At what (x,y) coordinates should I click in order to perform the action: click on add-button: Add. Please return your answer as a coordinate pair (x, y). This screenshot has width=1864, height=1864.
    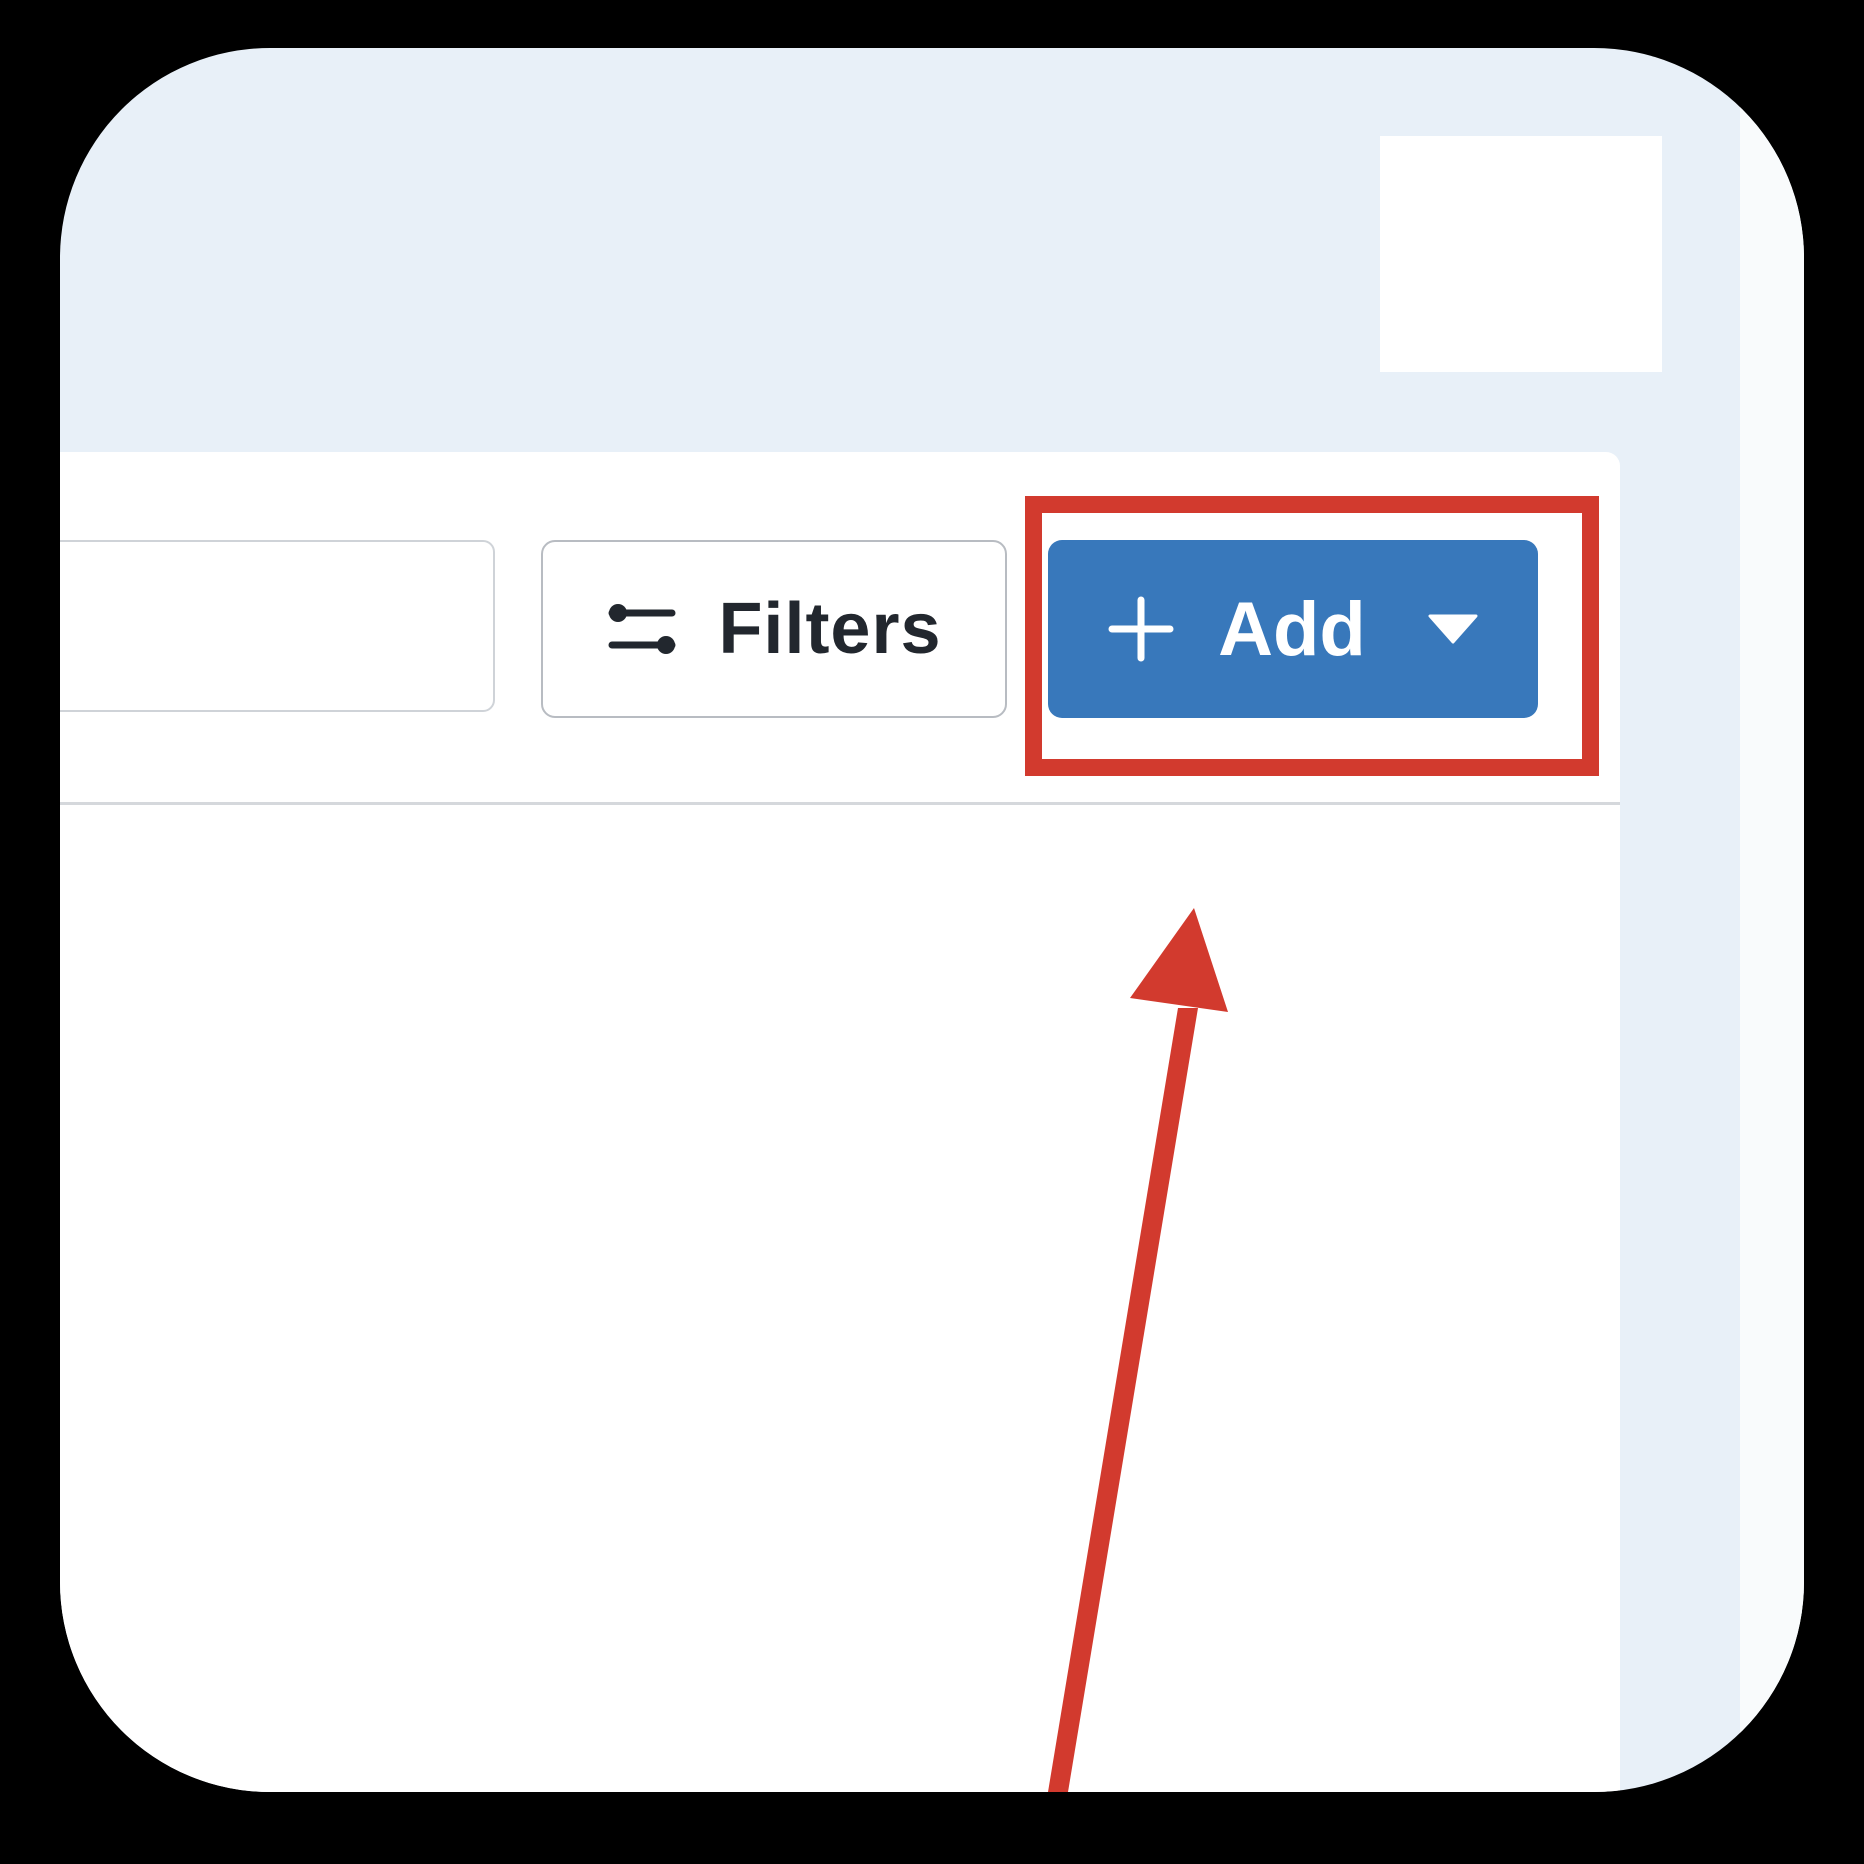
    Looking at the image, I should click on (1293, 629).